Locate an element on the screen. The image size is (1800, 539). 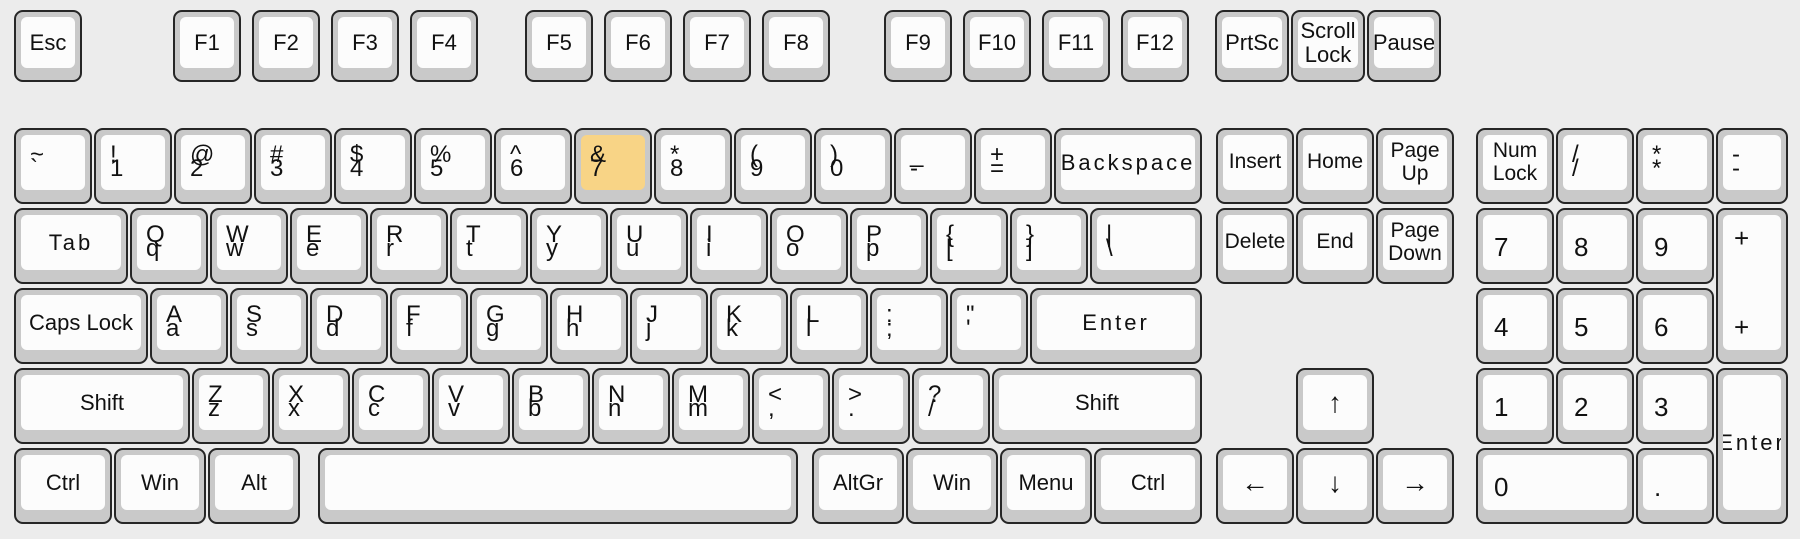
key-delete: Delete is located at coordinates (1255, 246).